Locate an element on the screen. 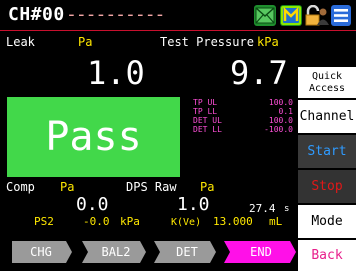  time-value: 27.4 is located at coordinates (262, 208).